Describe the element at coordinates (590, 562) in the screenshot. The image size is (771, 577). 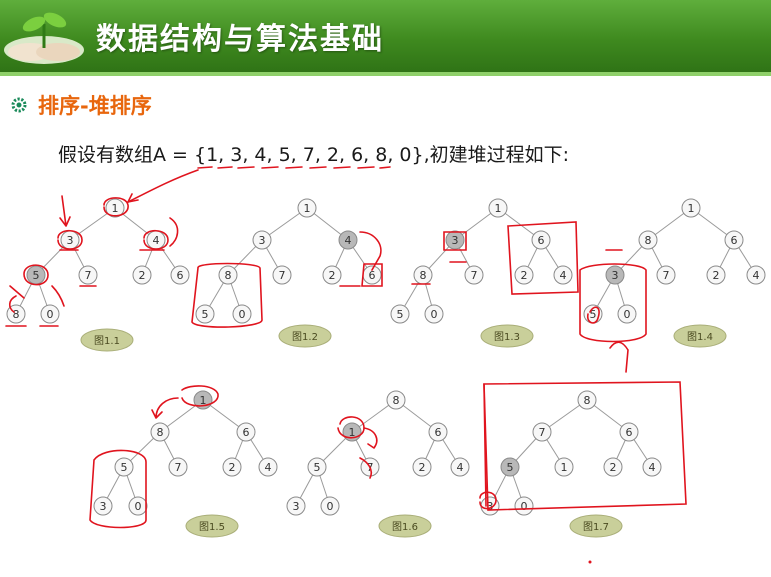
I see `annotation-dot` at that location.